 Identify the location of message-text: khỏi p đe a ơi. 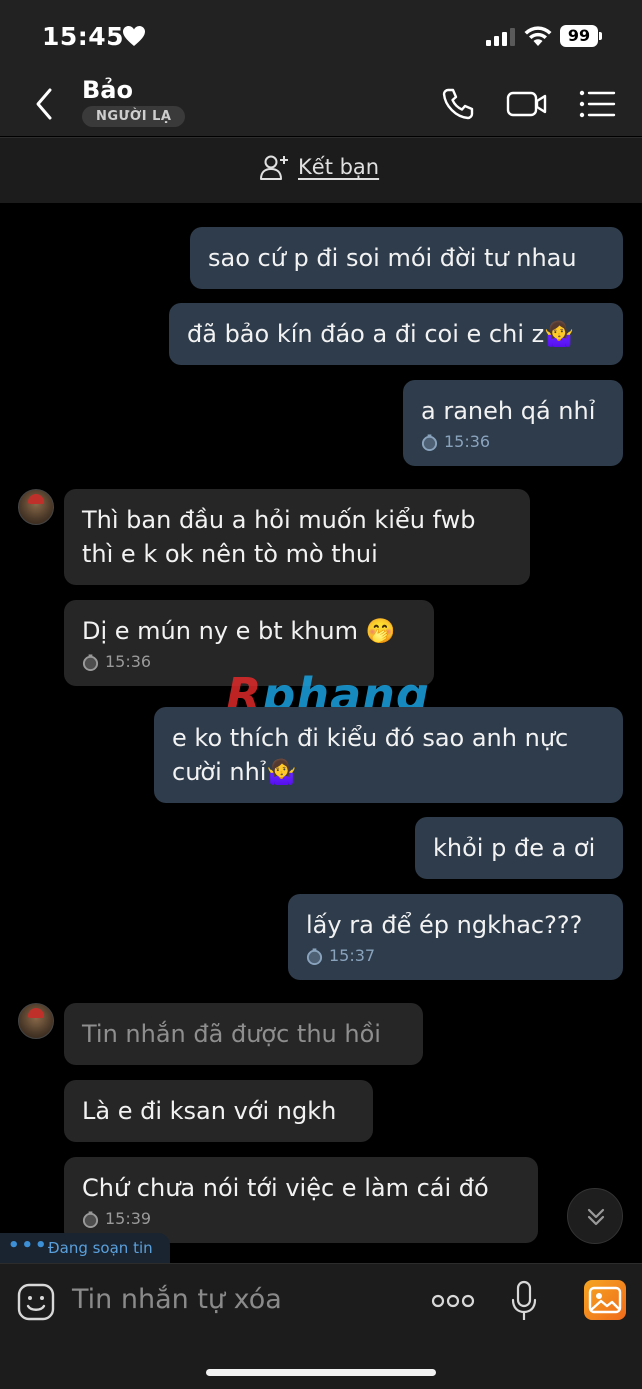
(514, 848).